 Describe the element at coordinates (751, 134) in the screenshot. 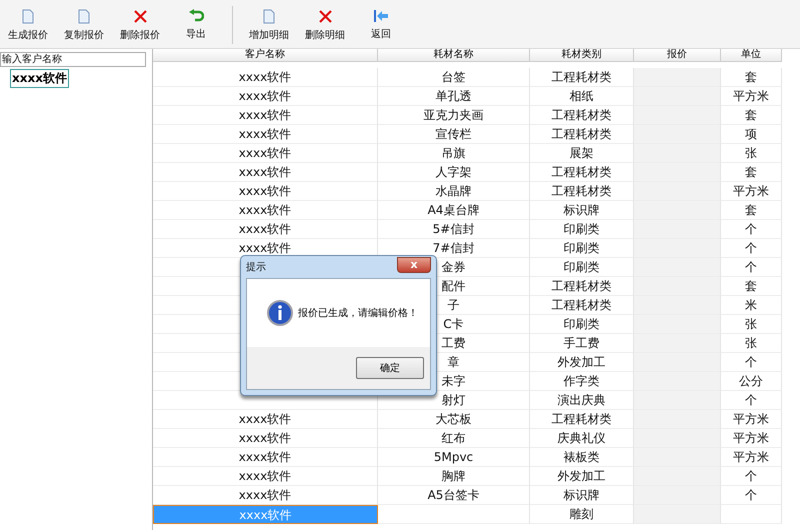

I see `table-cell: 项` at that location.